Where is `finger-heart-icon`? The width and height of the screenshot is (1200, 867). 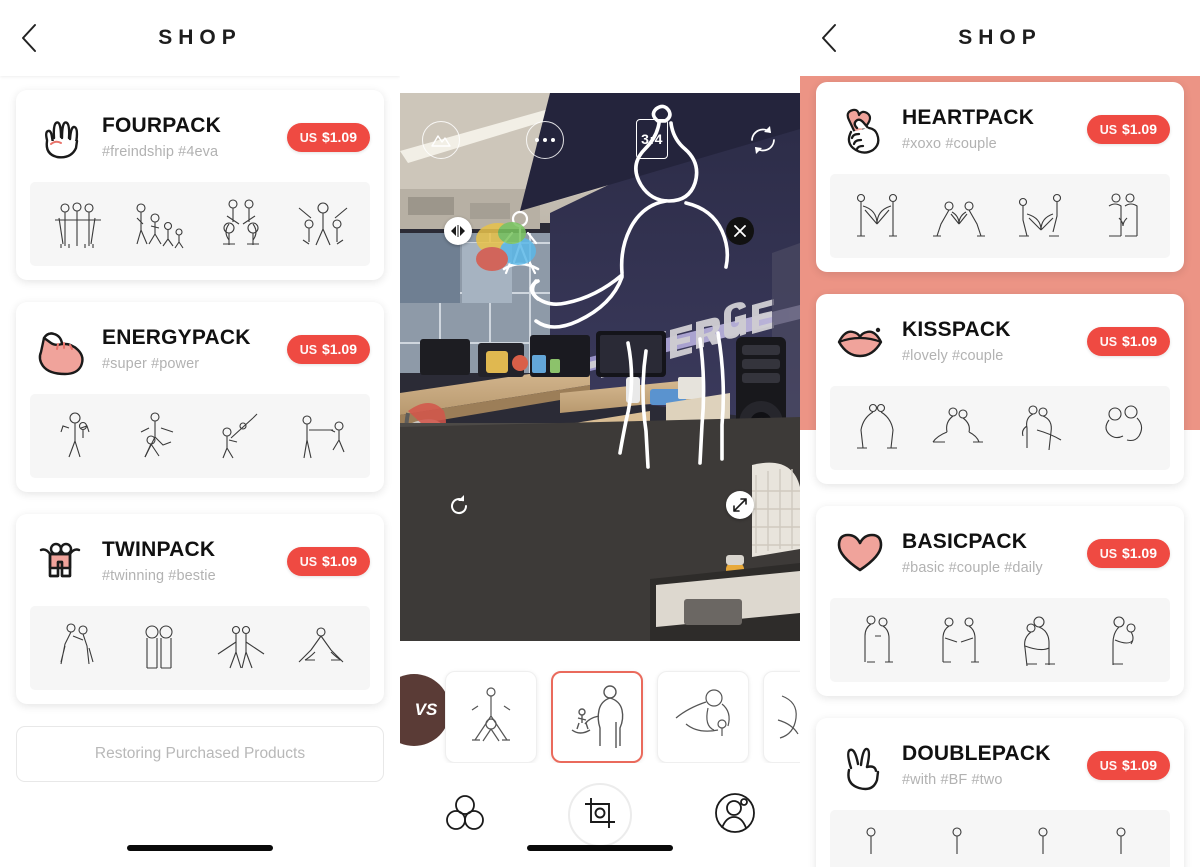 finger-heart-icon is located at coordinates (860, 129).